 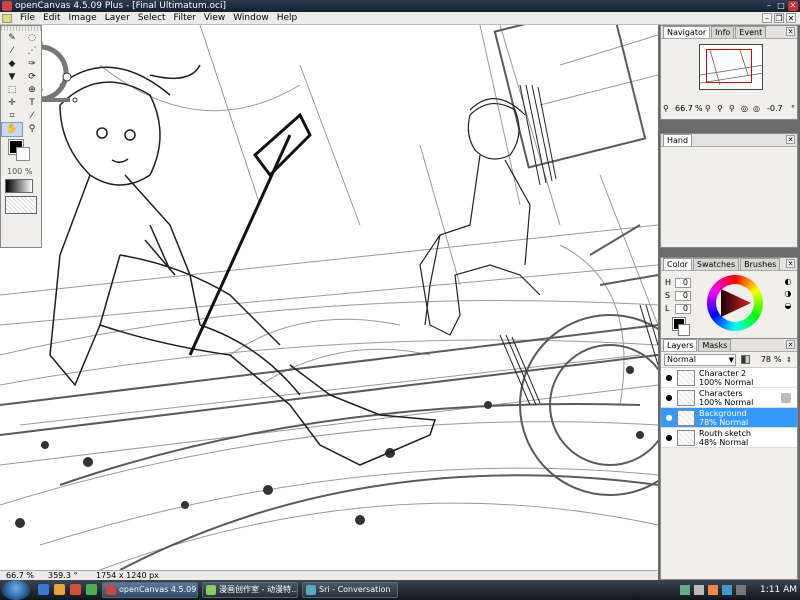 What do you see at coordinates (760, 264) in the screenshot?
I see `tab-brushes: Brushes` at bounding box center [760, 264].